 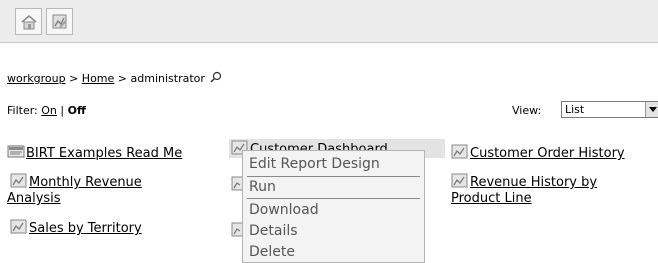 What do you see at coordinates (24, 110) in the screenshot?
I see `filter-label: Filter:` at bounding box center [24, 110].